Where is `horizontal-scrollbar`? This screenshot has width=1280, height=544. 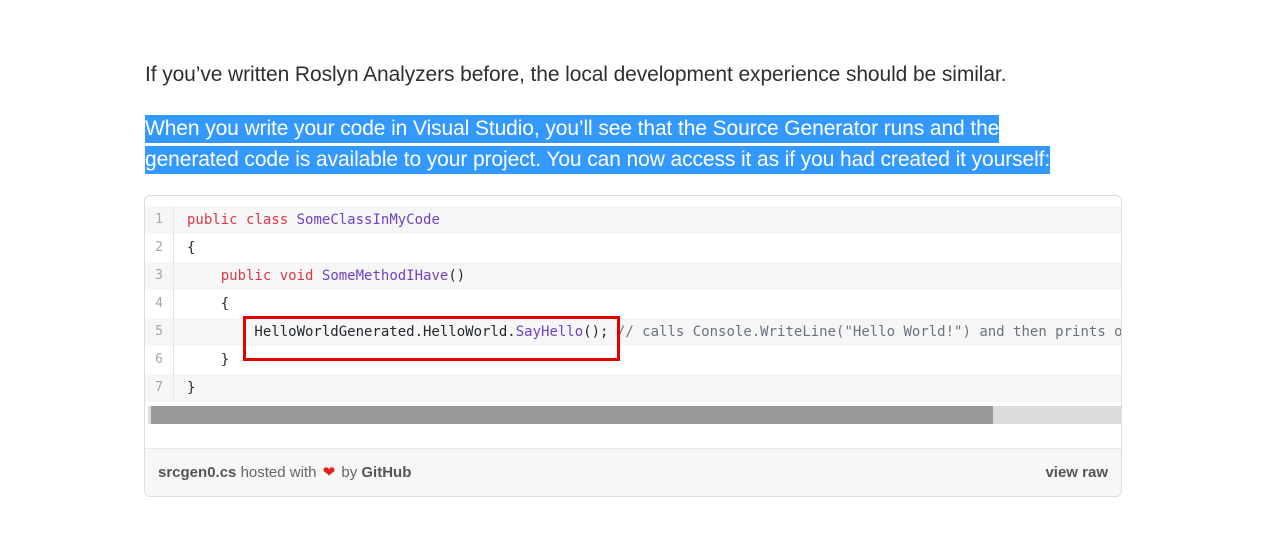
horizontal-scrollbar is located at coordinates (634, 415).